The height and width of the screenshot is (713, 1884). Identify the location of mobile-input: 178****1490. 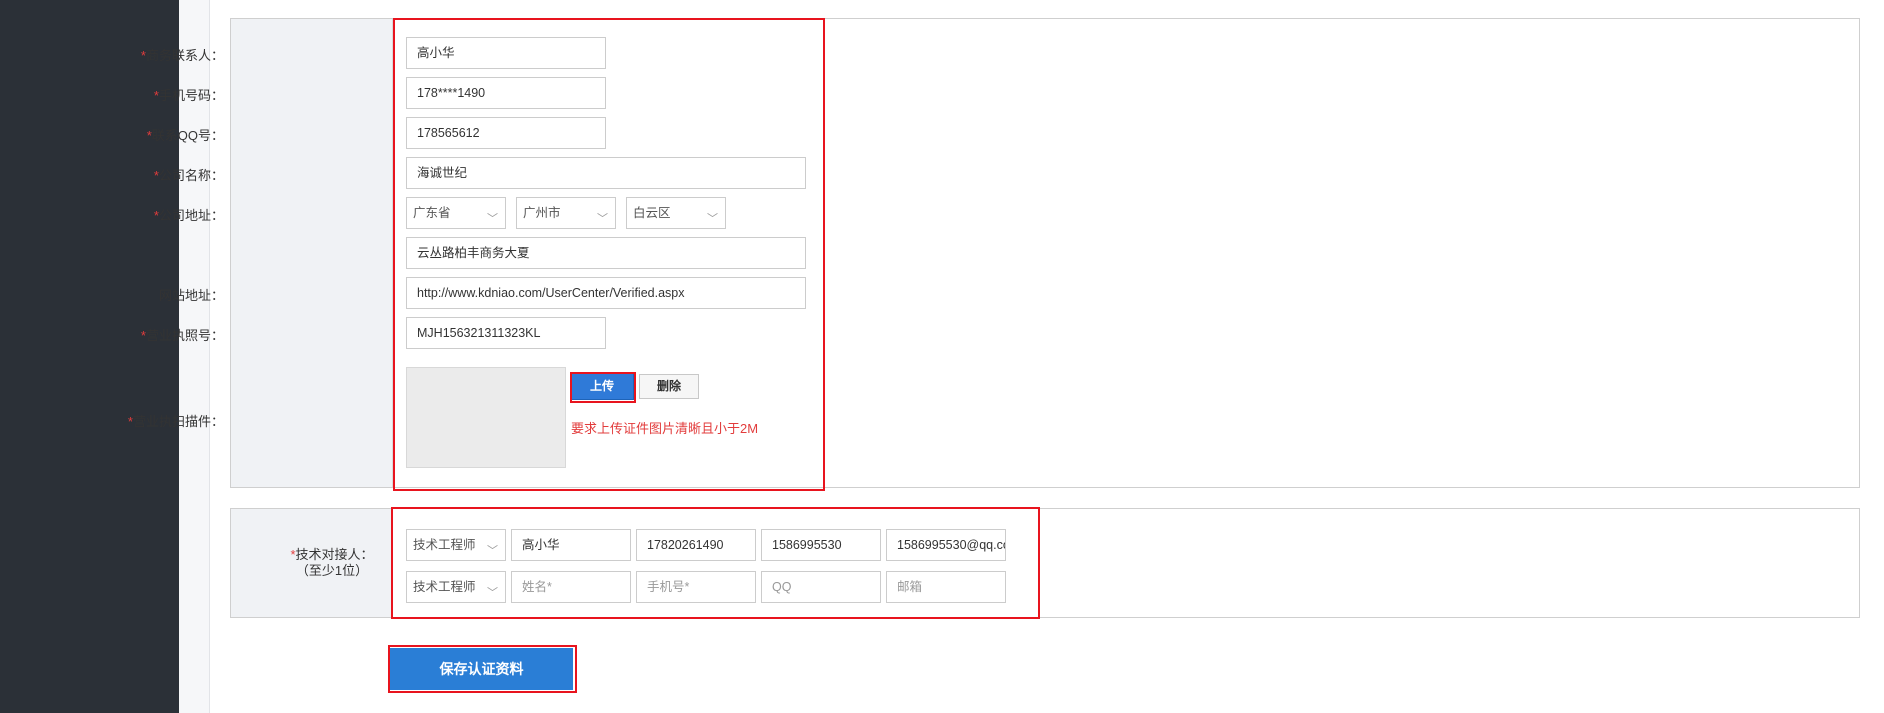
(506, 93).